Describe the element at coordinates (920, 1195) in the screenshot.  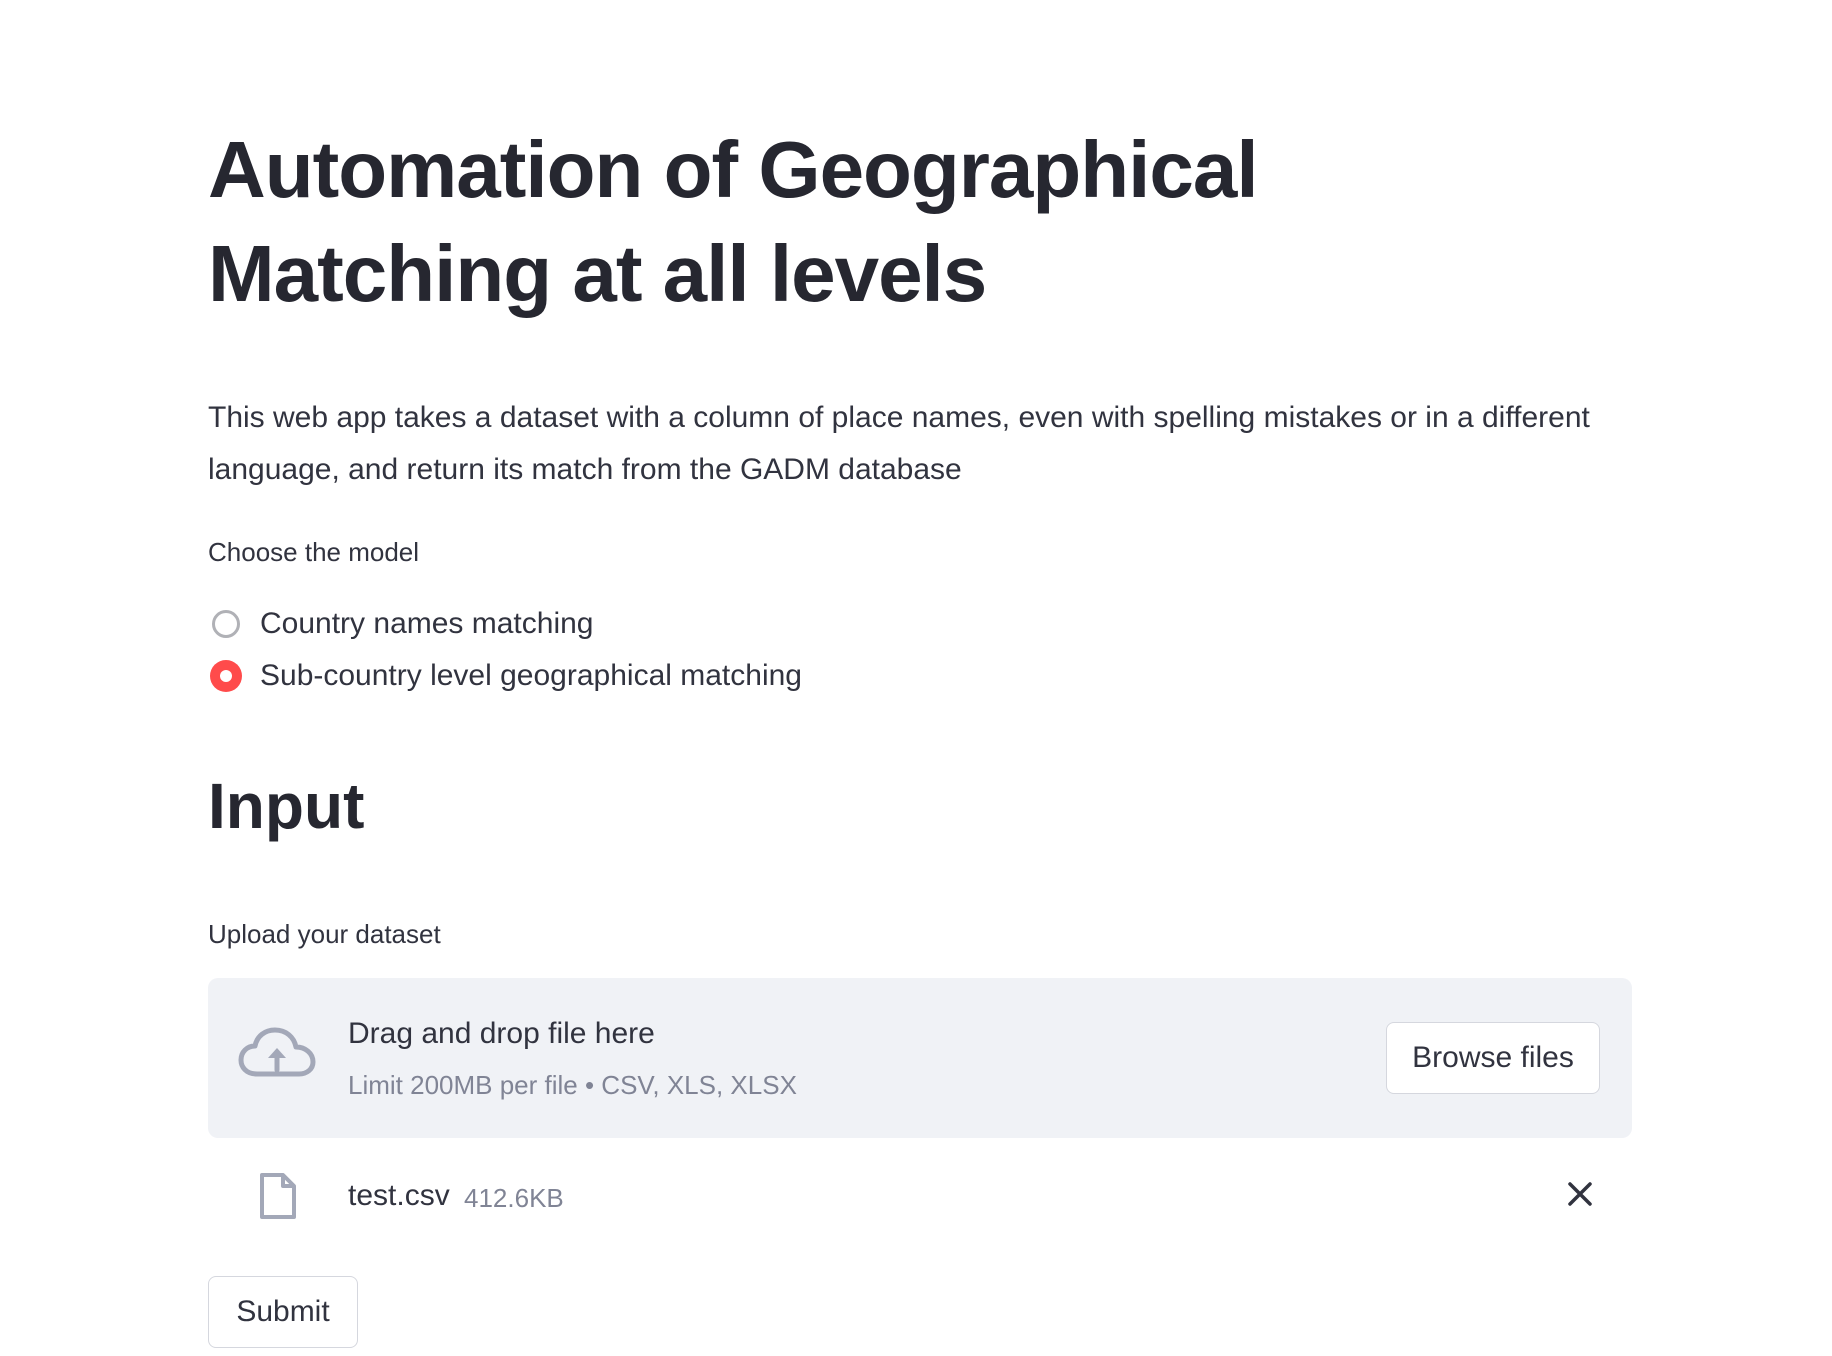
I see `uploaded-file-row: test.csv 412.6KB` at that location.